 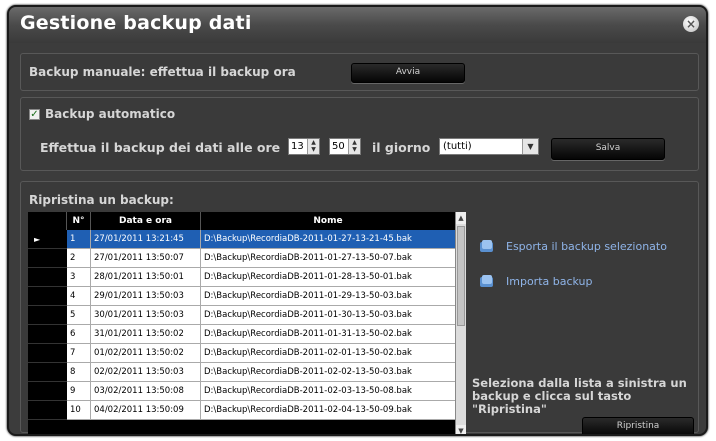 What do you see at coordinates (608, 149) in the screenshot?
I see `save-button: Salva` at bounding box center [608, 149].